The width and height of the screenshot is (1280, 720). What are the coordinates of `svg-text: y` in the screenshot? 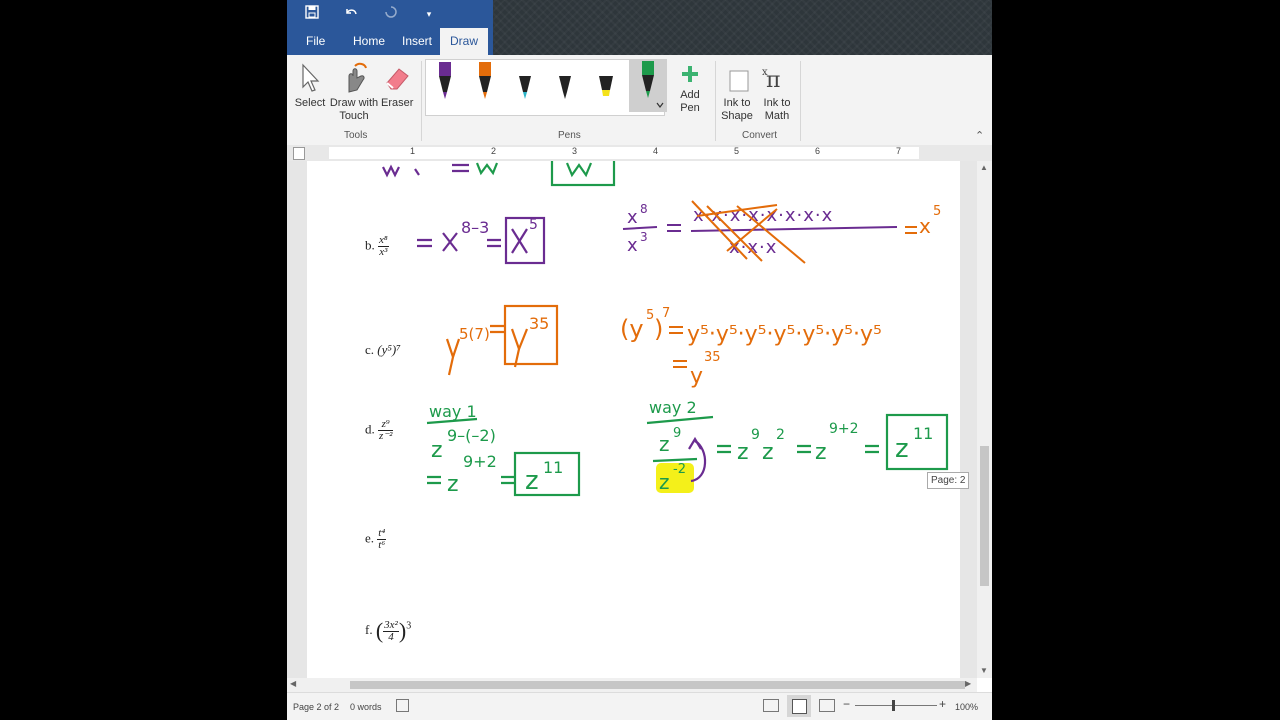 It's located at (696, 376).